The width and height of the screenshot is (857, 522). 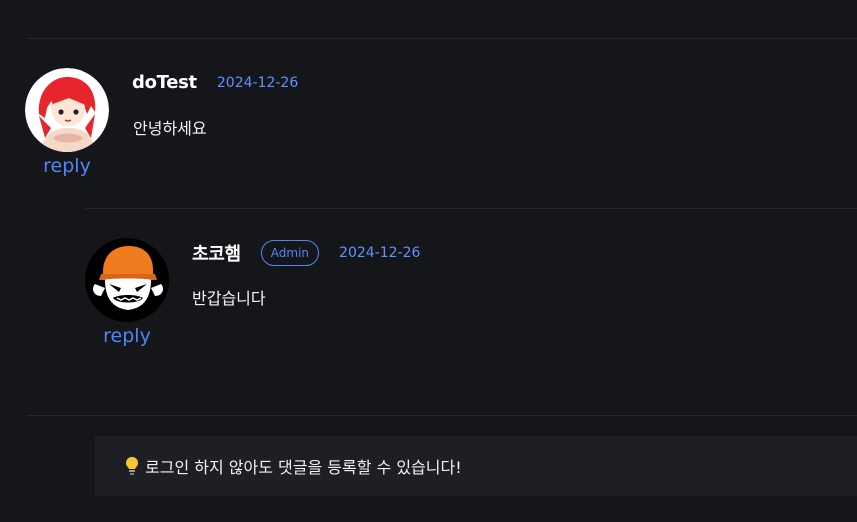 I want to click on comment-meta: doTest 2024-12-26, so click(x=215, y=82).